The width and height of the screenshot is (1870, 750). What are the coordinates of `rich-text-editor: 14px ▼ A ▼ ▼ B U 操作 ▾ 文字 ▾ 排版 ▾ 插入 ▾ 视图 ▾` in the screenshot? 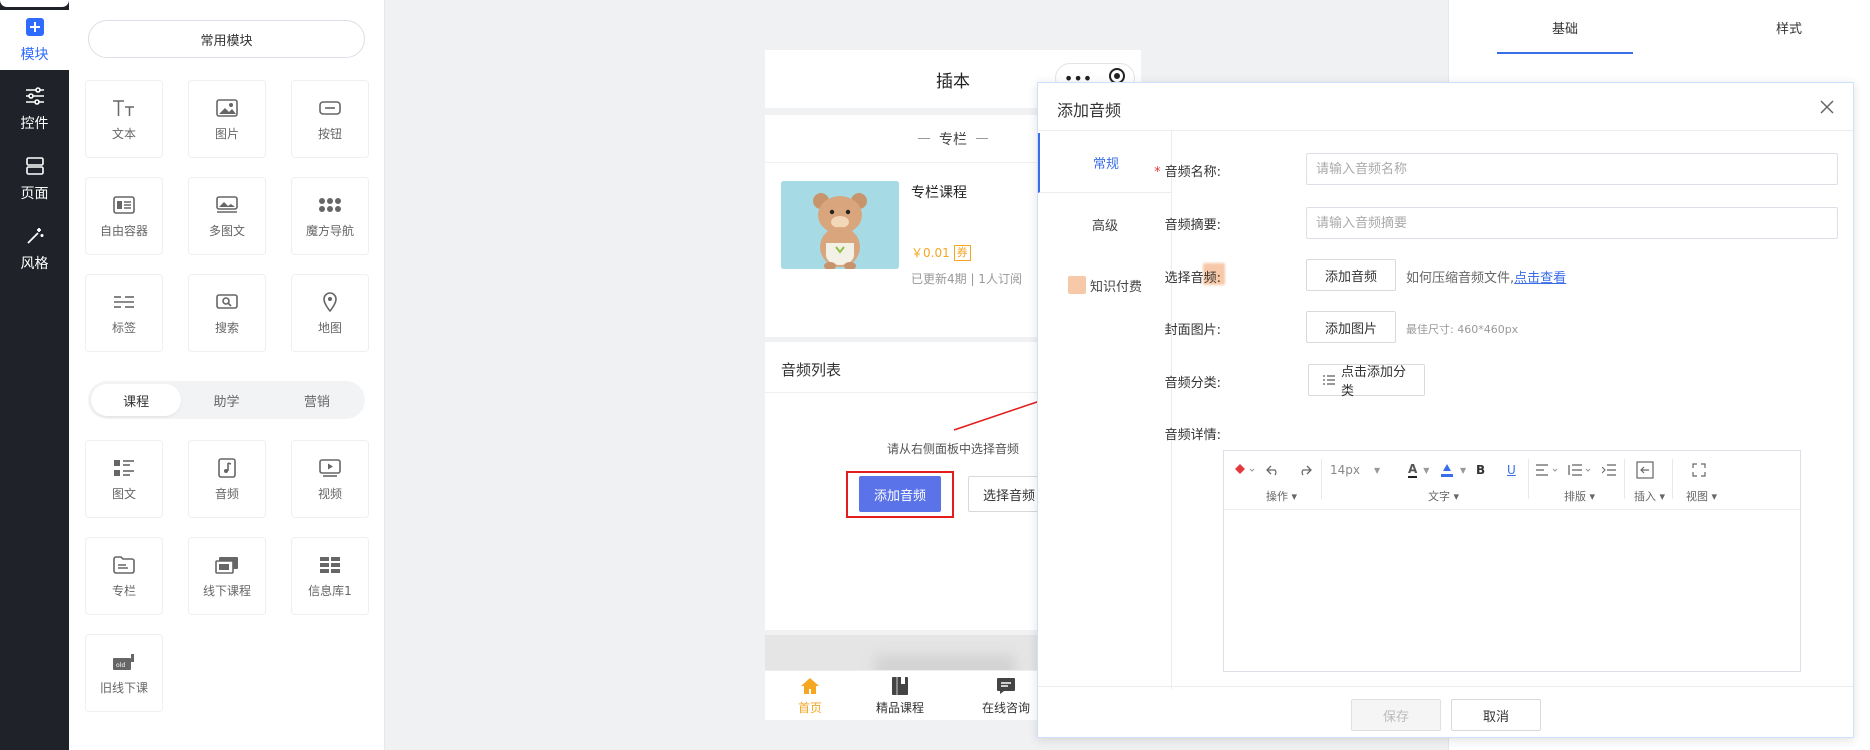 It's located at (1512, 561).